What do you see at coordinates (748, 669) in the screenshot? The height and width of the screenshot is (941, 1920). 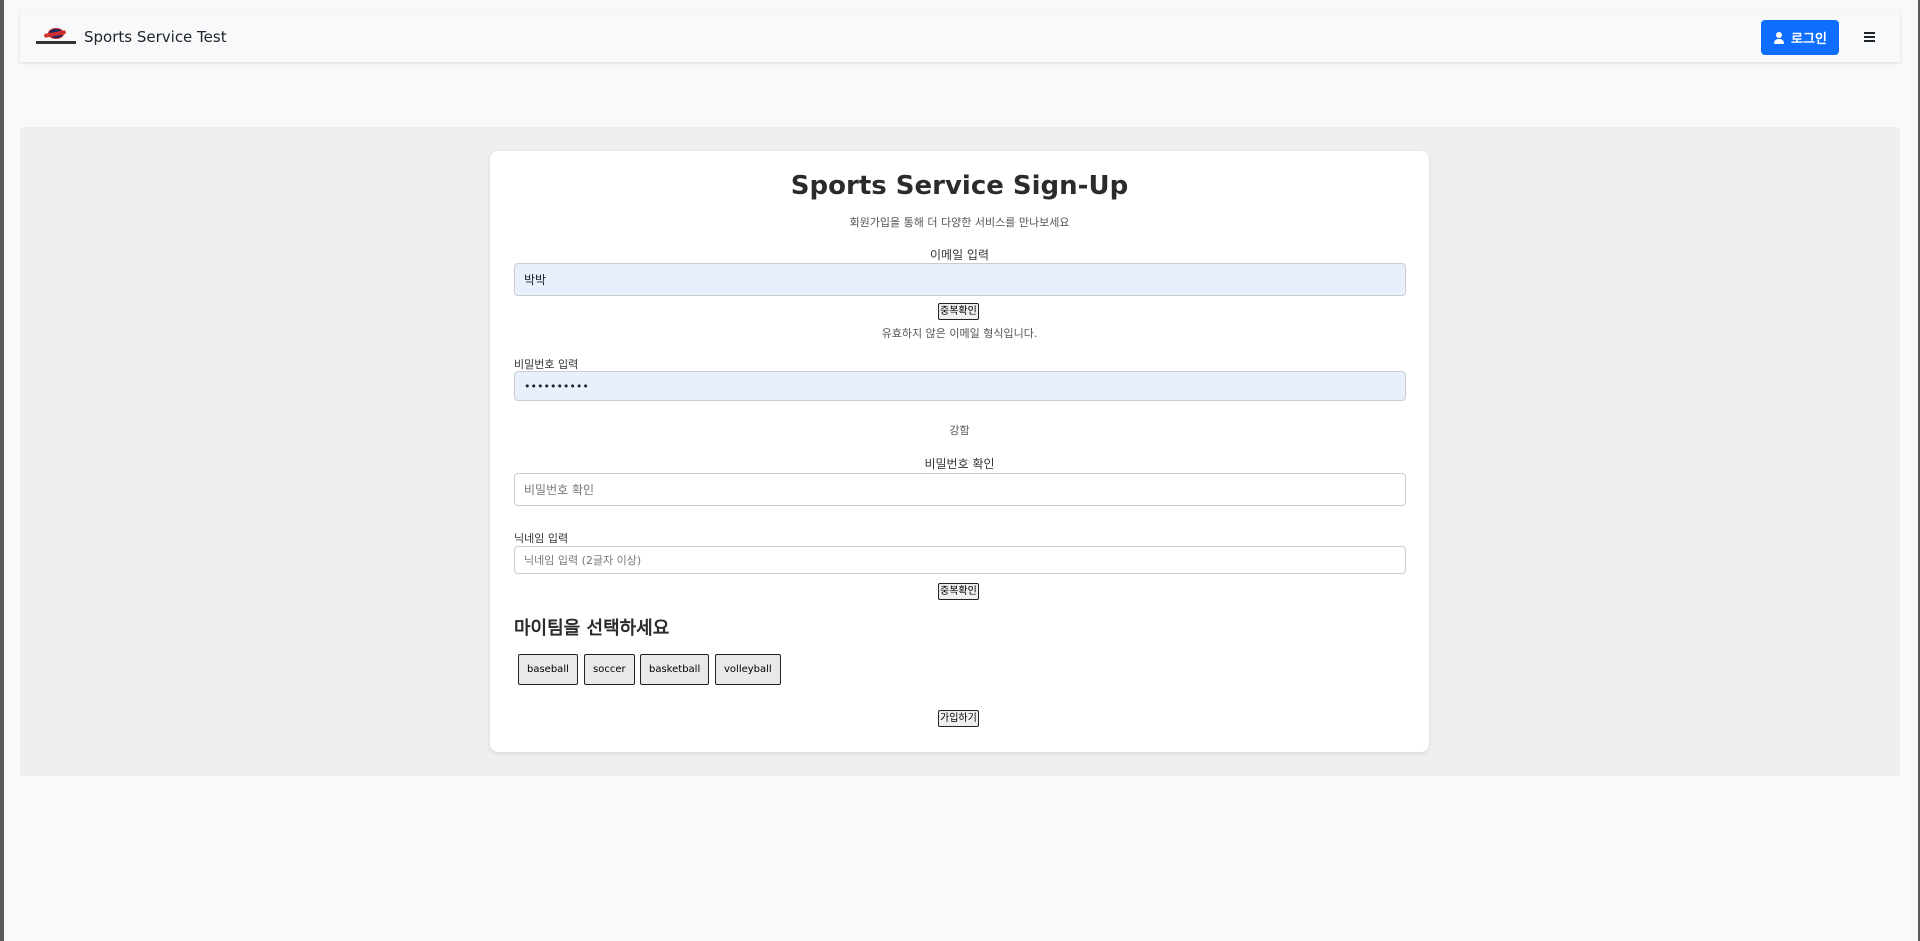 I see `team-option-volleyball: volleyball` at bounding box center [748, 669].